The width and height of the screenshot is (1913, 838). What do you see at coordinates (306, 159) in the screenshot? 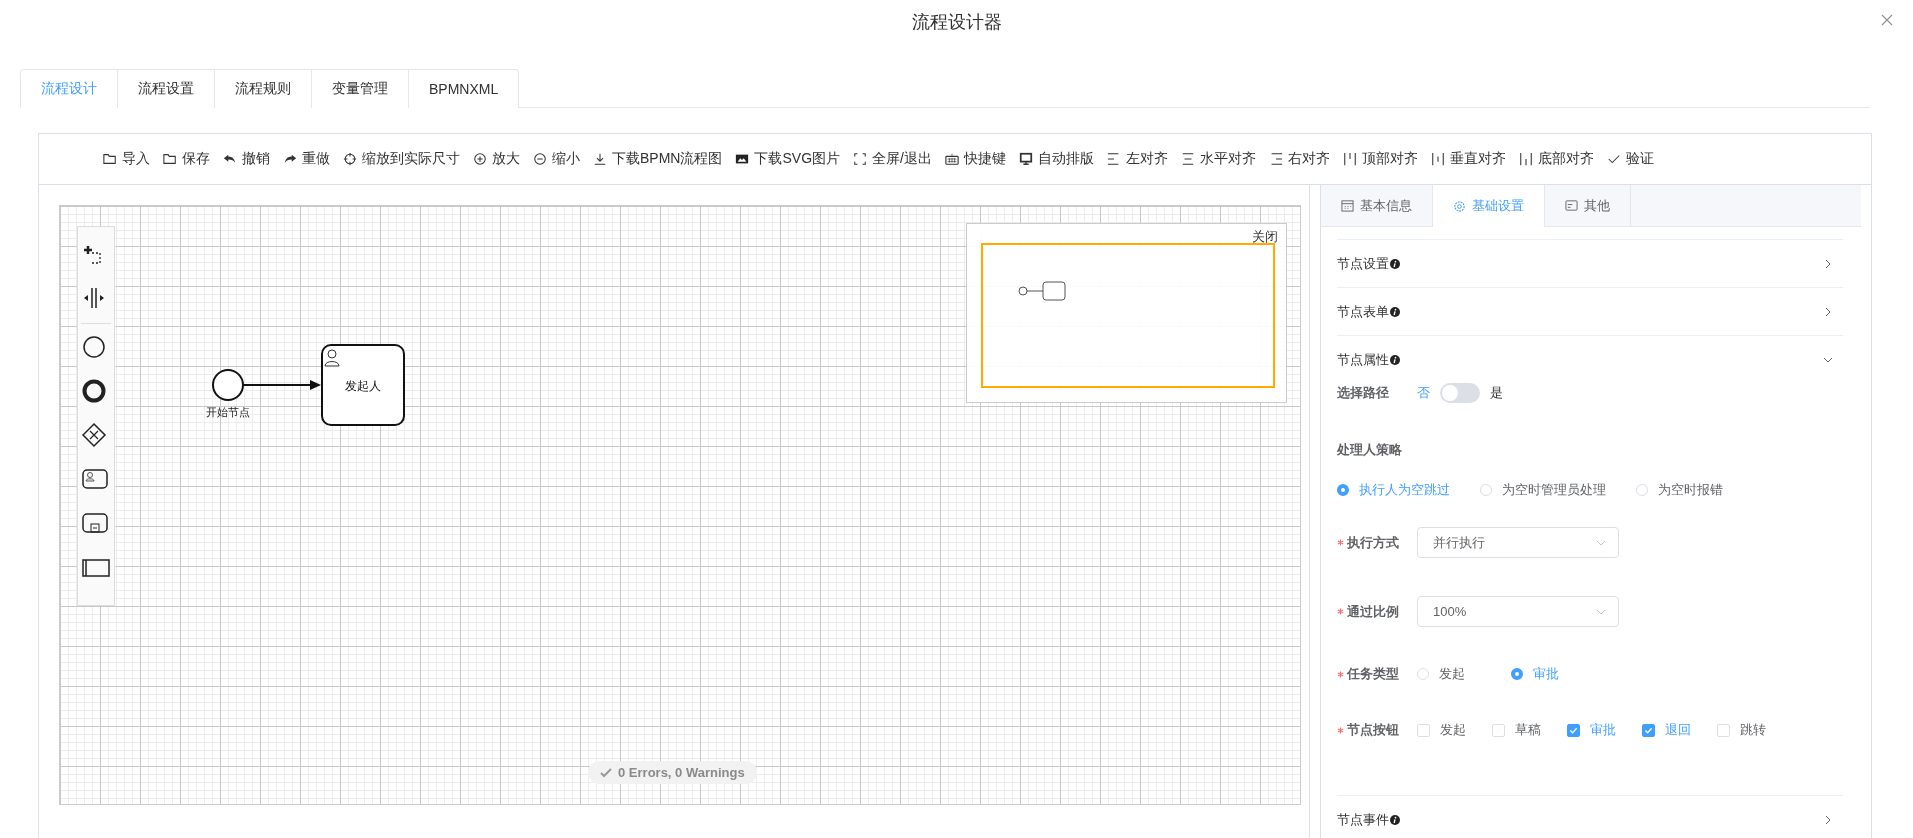
I see `toolbar-button: 重做` at bounding box center [306, 159].